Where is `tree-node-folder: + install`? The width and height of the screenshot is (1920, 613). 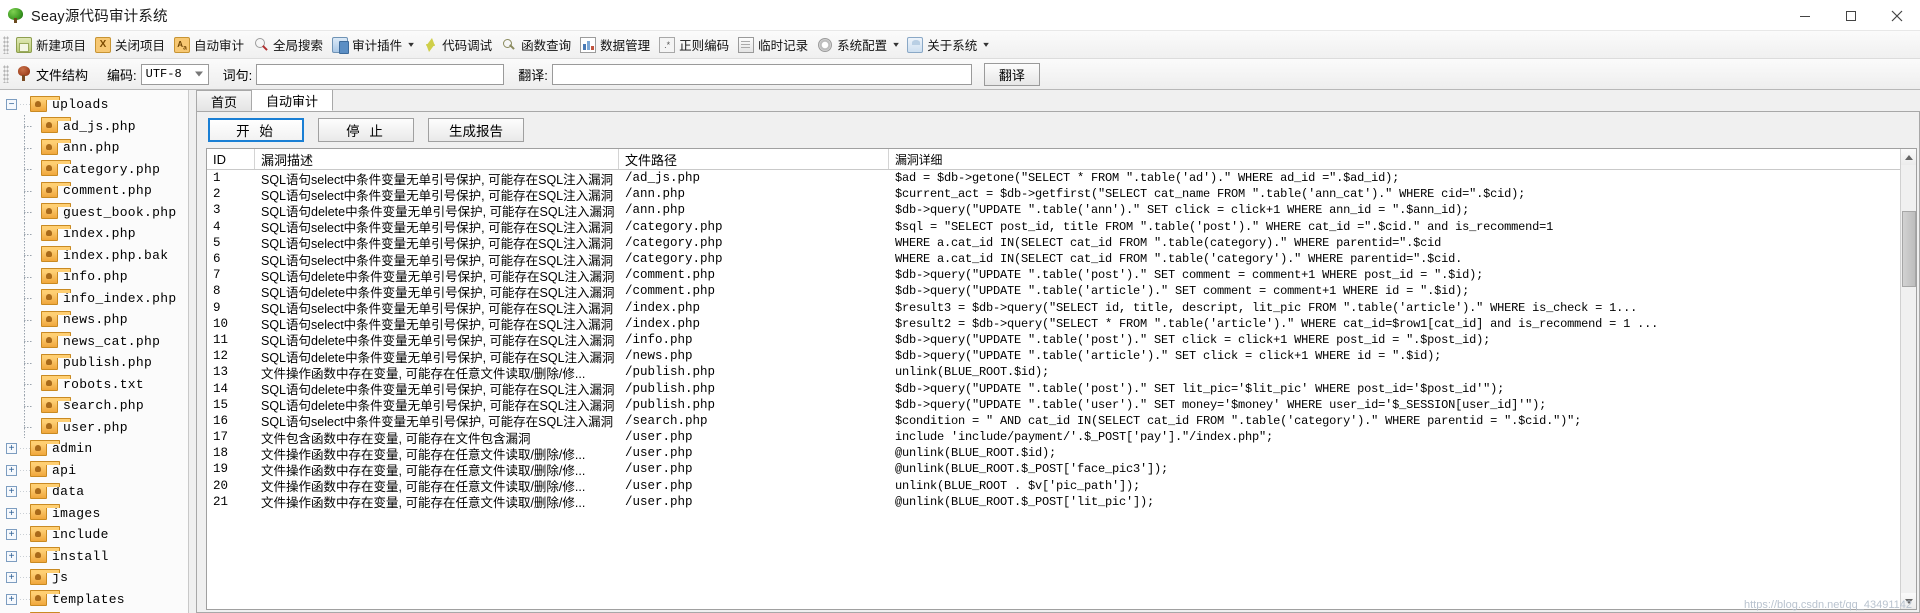
tree-node-folder: + install is located at coordinates (94, 557).